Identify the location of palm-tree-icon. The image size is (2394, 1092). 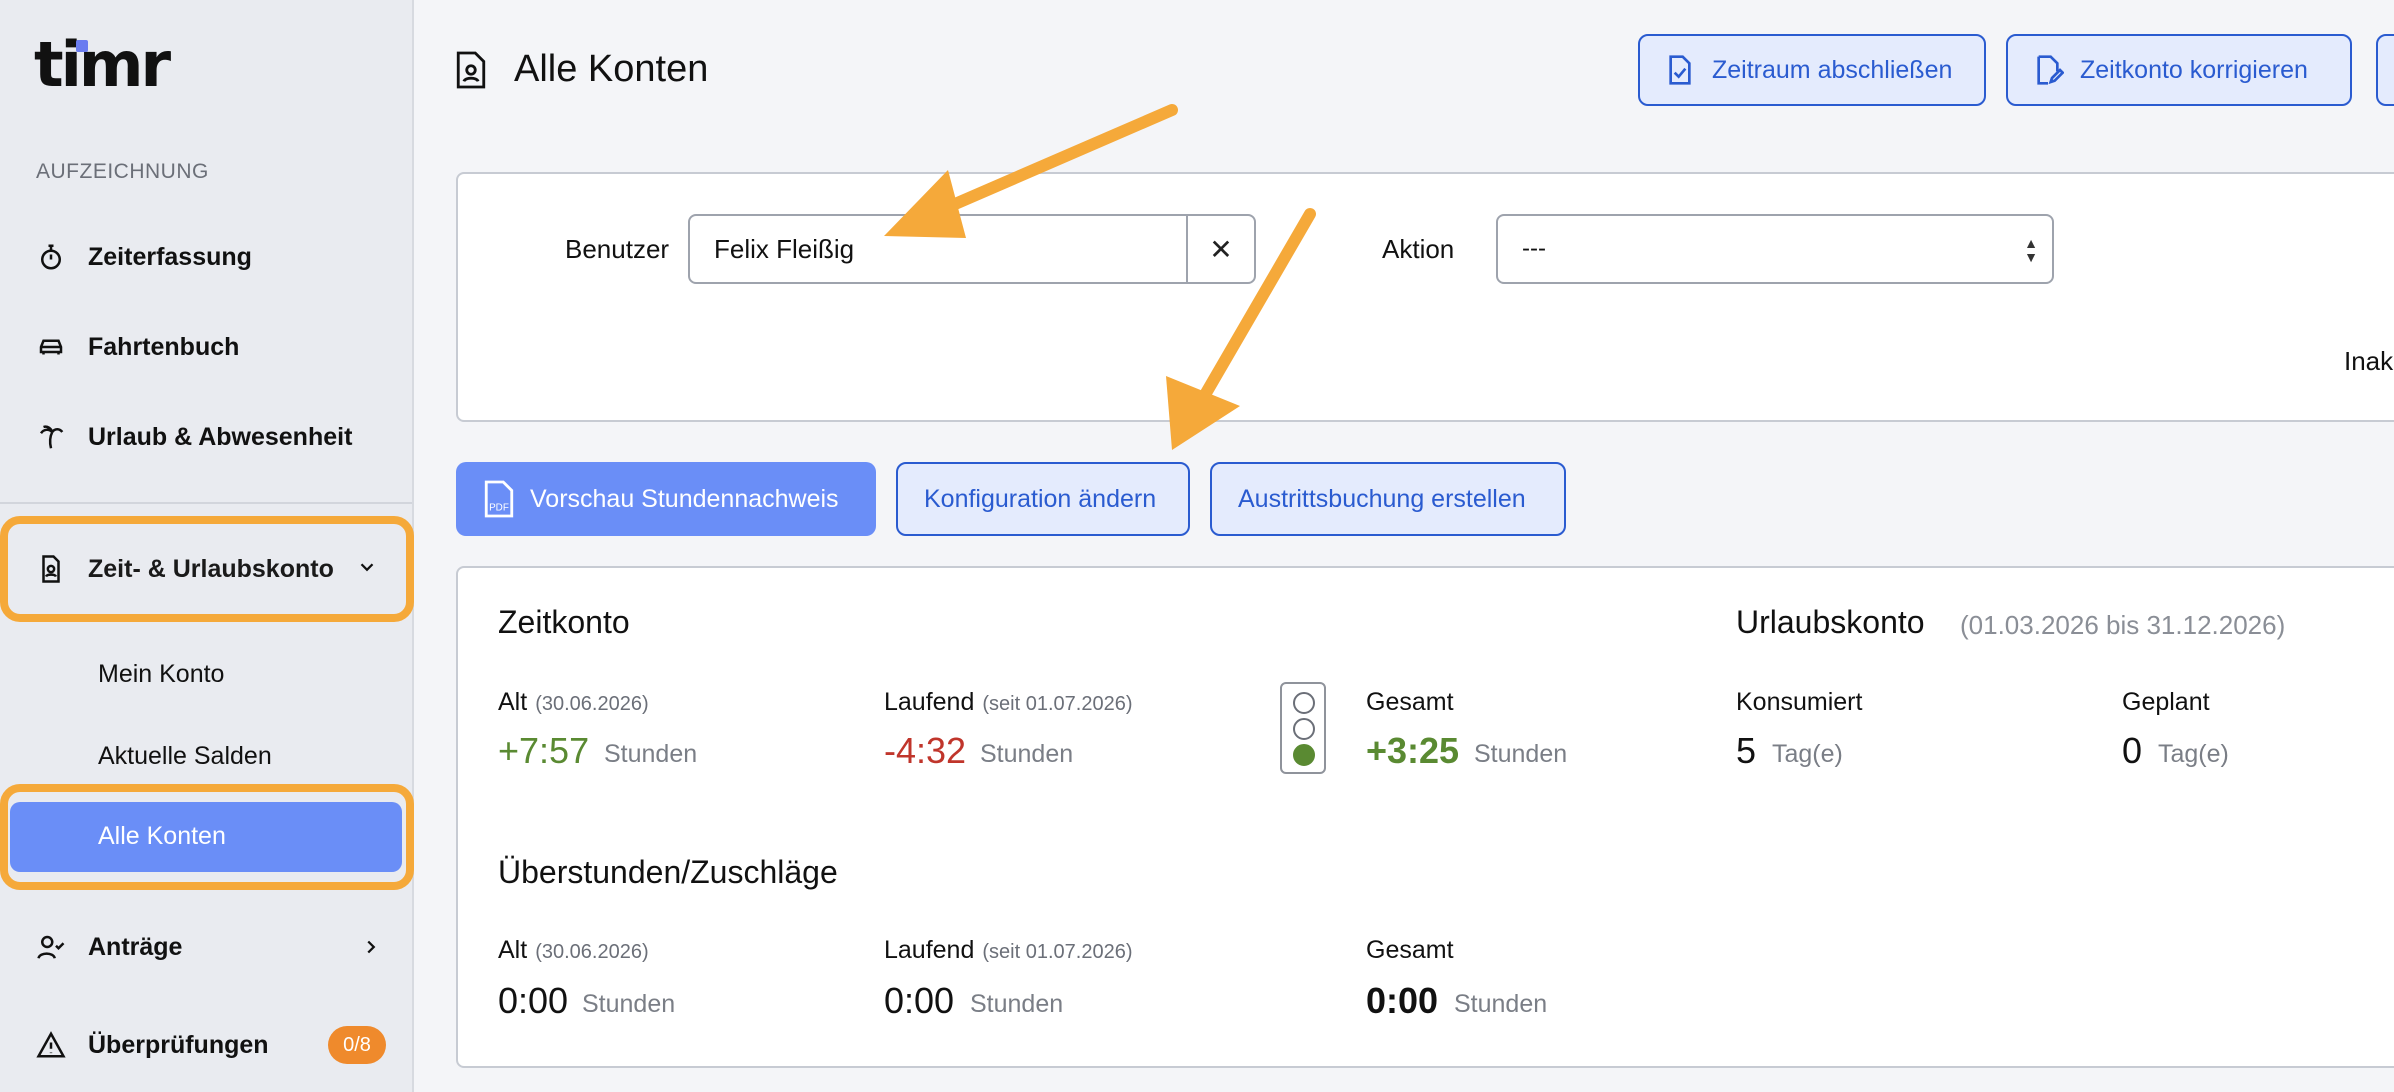
(51, 437).